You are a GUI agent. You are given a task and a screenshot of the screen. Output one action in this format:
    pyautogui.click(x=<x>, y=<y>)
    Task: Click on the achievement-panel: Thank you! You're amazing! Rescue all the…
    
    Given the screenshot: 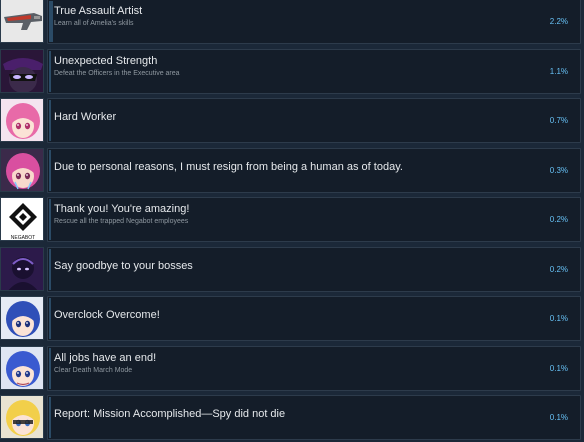 What is the action you would take?
    pyautogui.click(x=314, y=219)
    